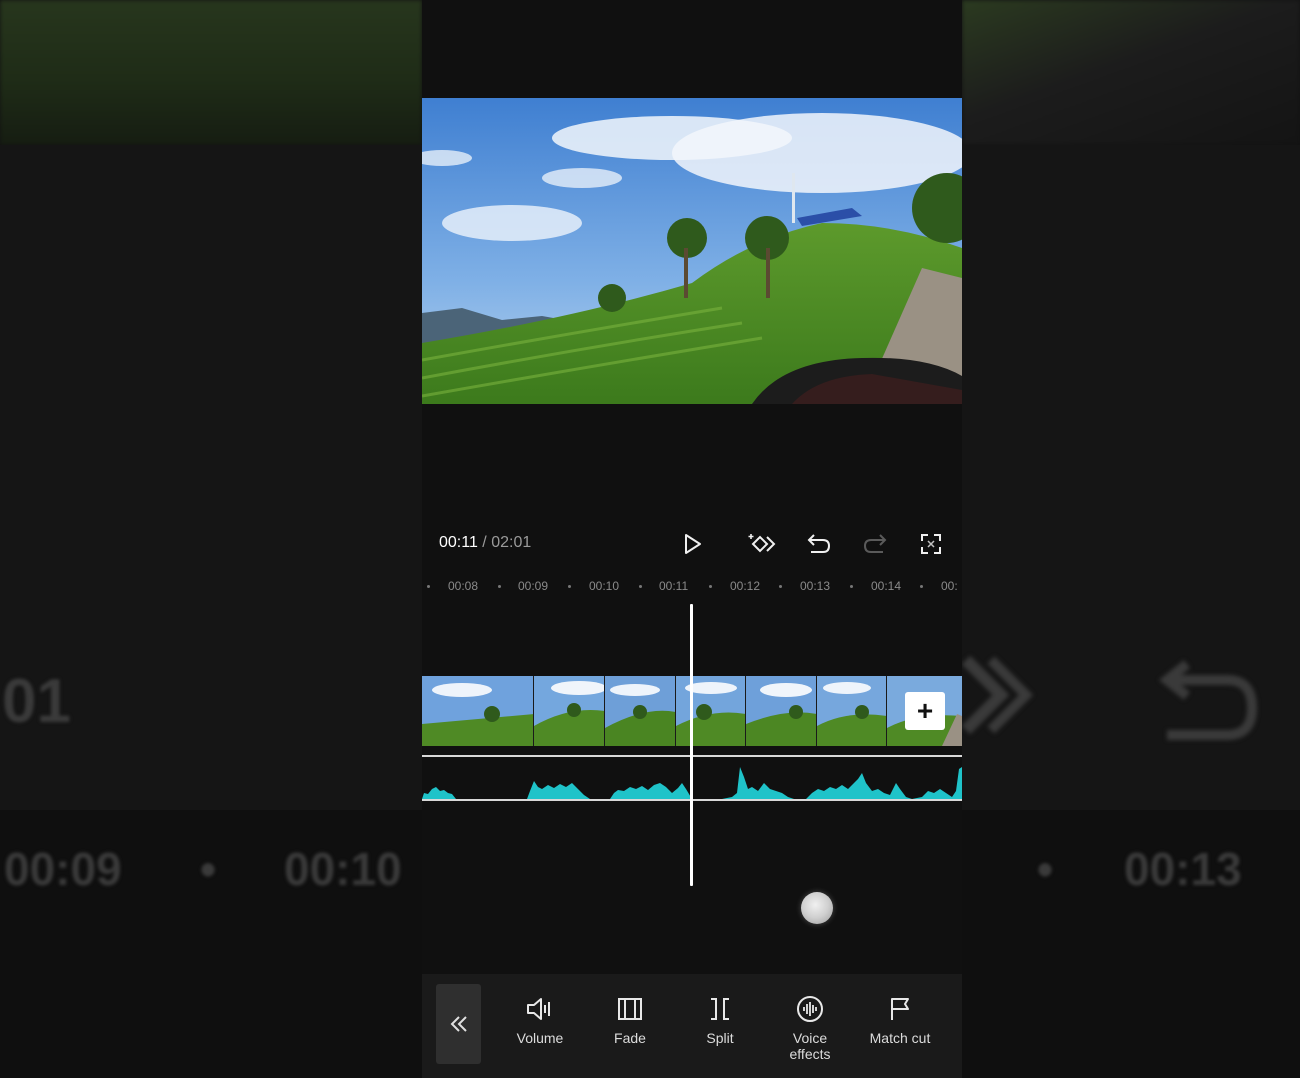 This screenshot has width=1300, height=1078. Describe the element at coordinates (485, 542) in the screenshot. I see `timecode: 00:11 / 02:01` at that location.